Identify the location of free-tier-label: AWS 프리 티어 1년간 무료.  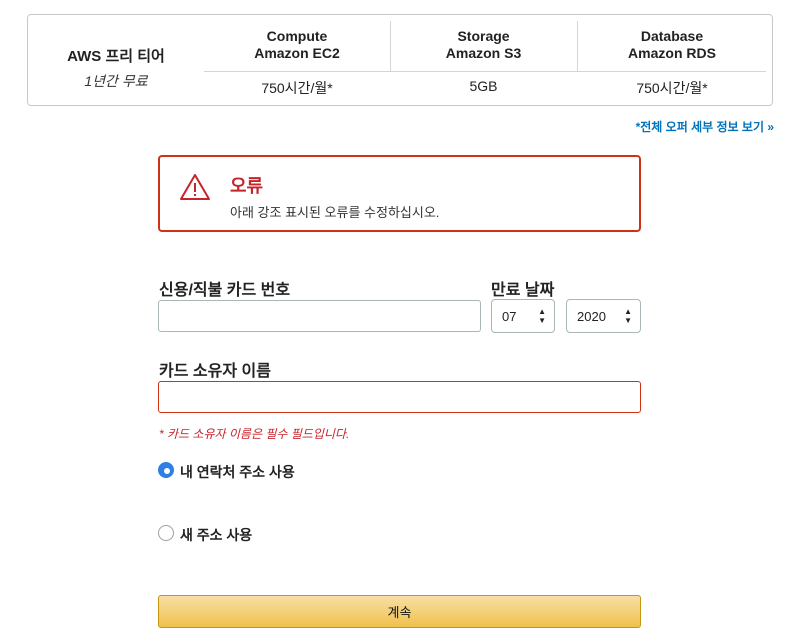
(116, 60).